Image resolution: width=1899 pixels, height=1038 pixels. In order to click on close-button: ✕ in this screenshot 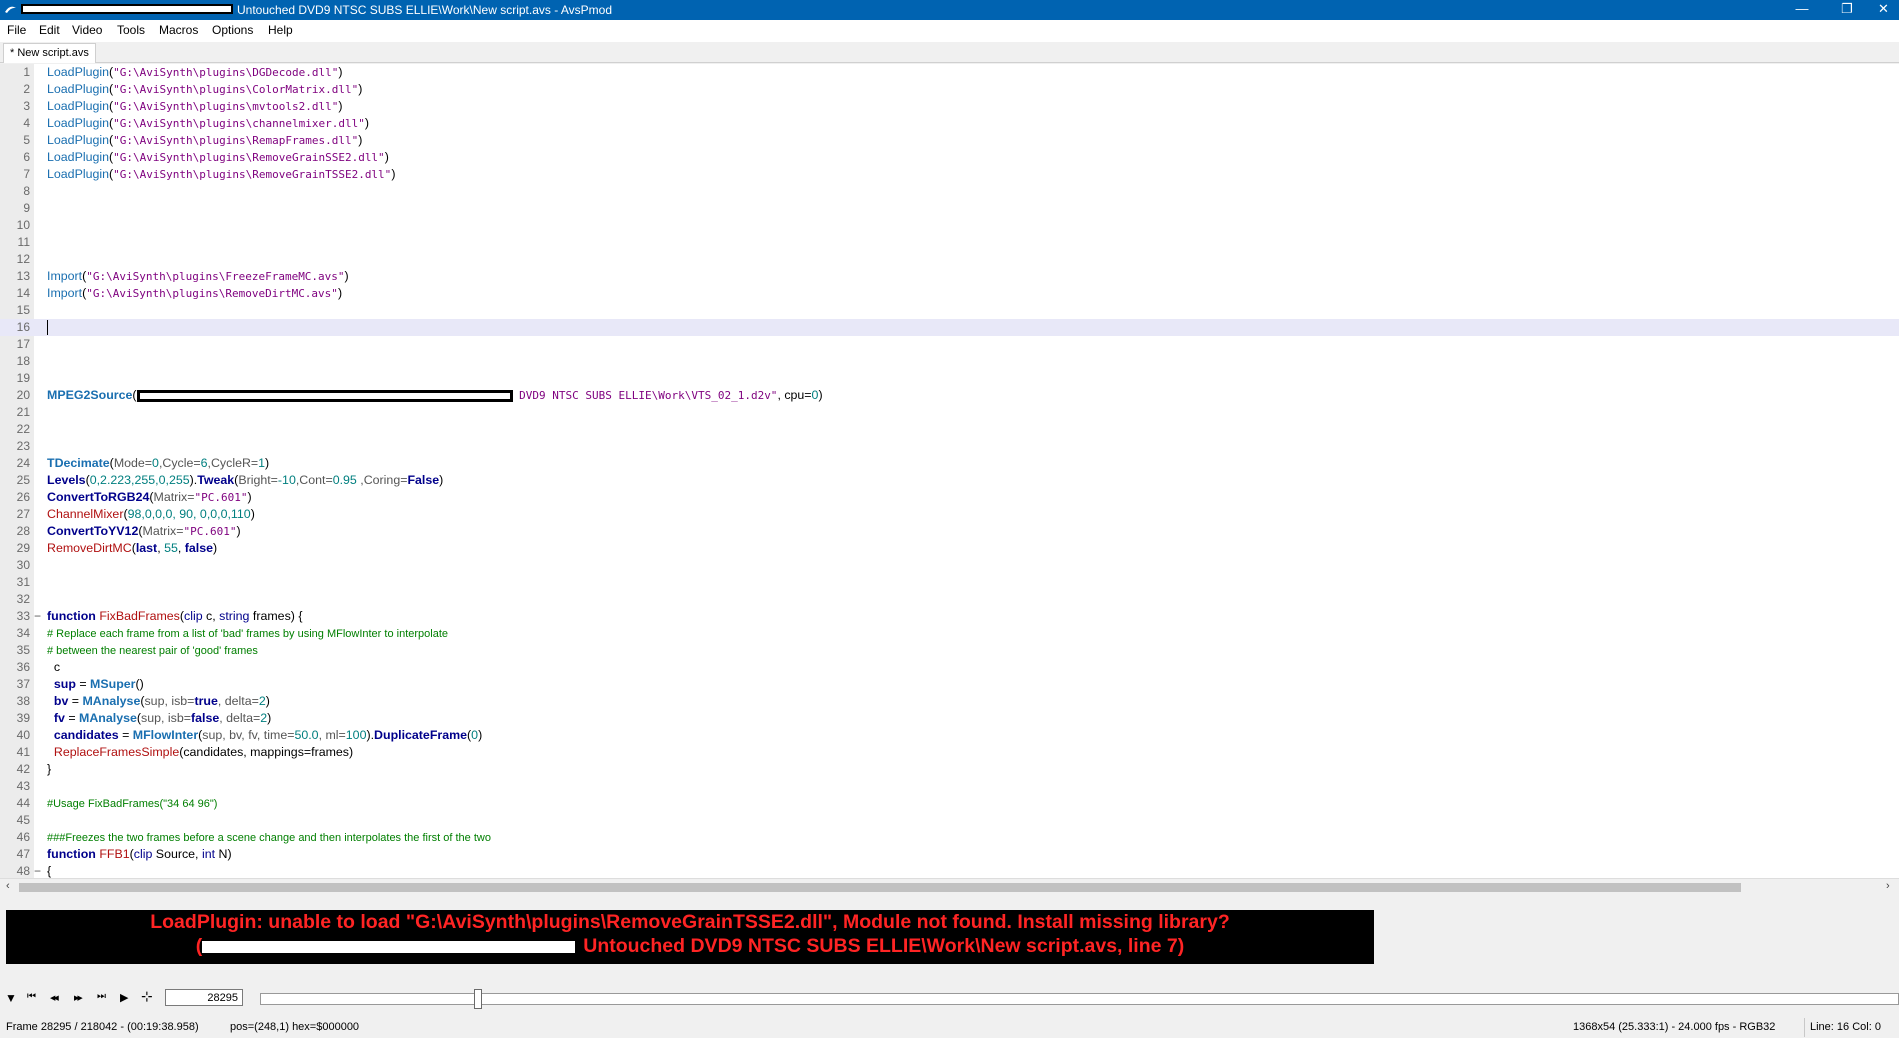, I will do `click(1883, 10)`.